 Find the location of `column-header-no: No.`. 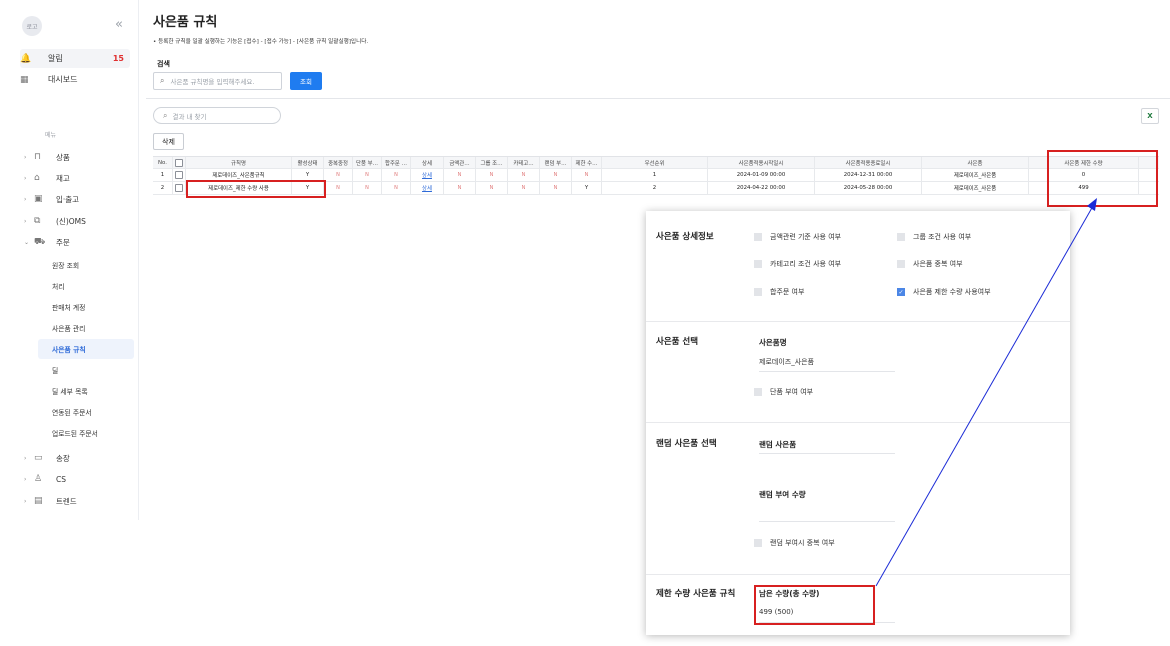

column-header-no: No. is located at coordinates (163, 162).